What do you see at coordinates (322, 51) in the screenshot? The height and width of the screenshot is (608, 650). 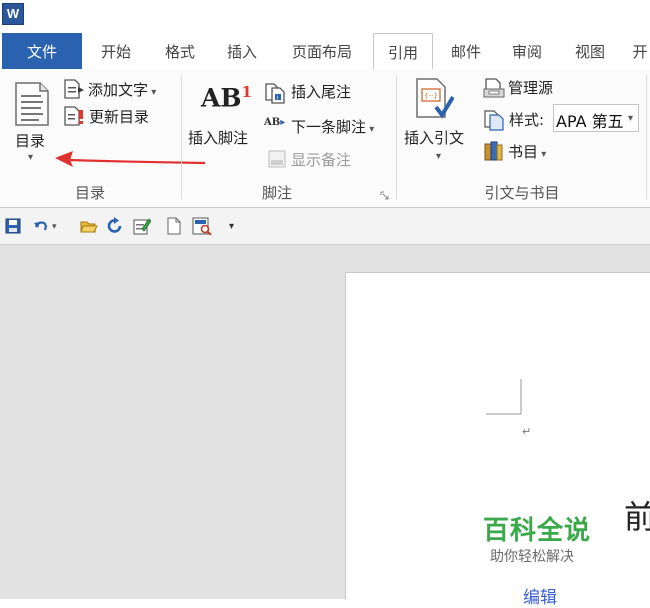 I see `tab-page-layout: 页面布局` at bounding box center [322, 51].